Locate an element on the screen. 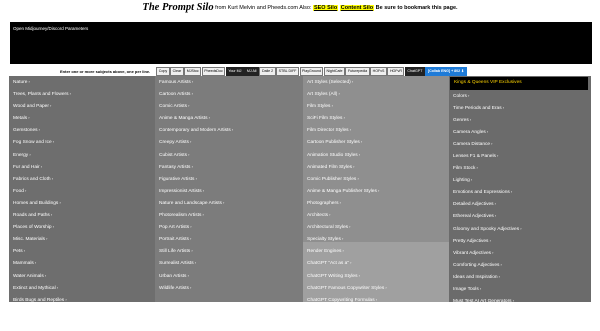  toolbar-button-6: Dalle 2 is located at coordinates (267, 71).